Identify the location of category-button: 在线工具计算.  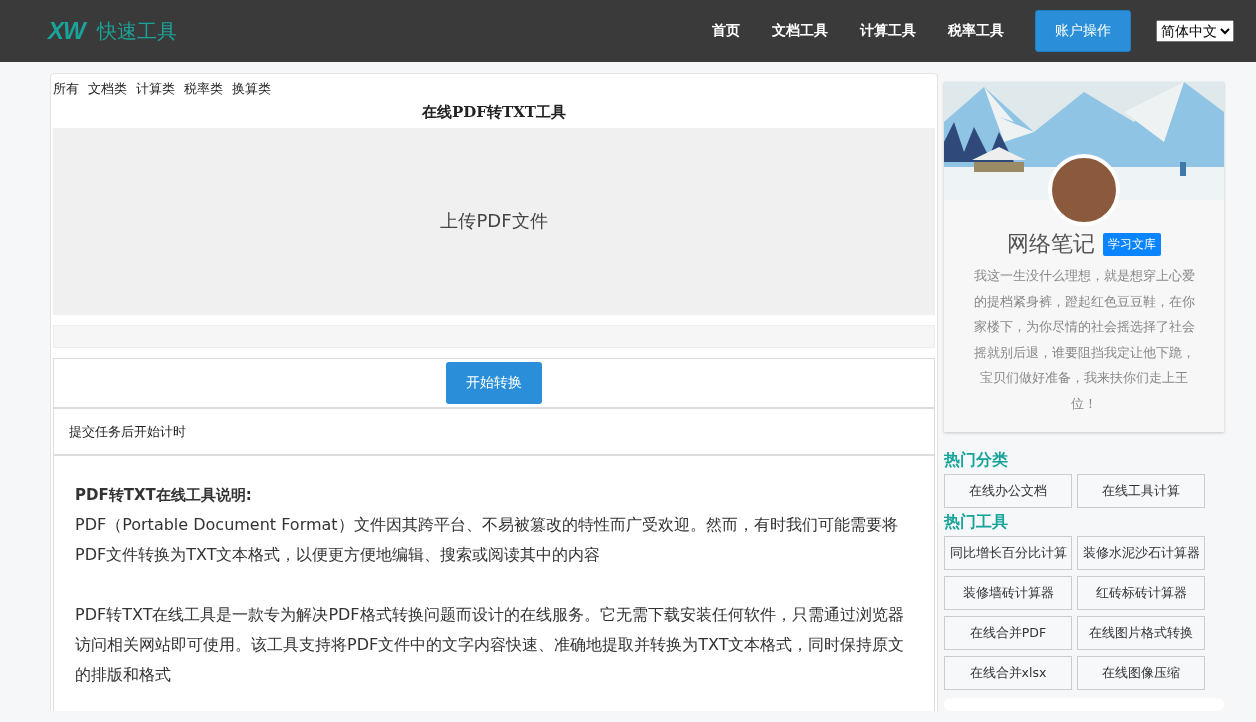
(1141, 491).